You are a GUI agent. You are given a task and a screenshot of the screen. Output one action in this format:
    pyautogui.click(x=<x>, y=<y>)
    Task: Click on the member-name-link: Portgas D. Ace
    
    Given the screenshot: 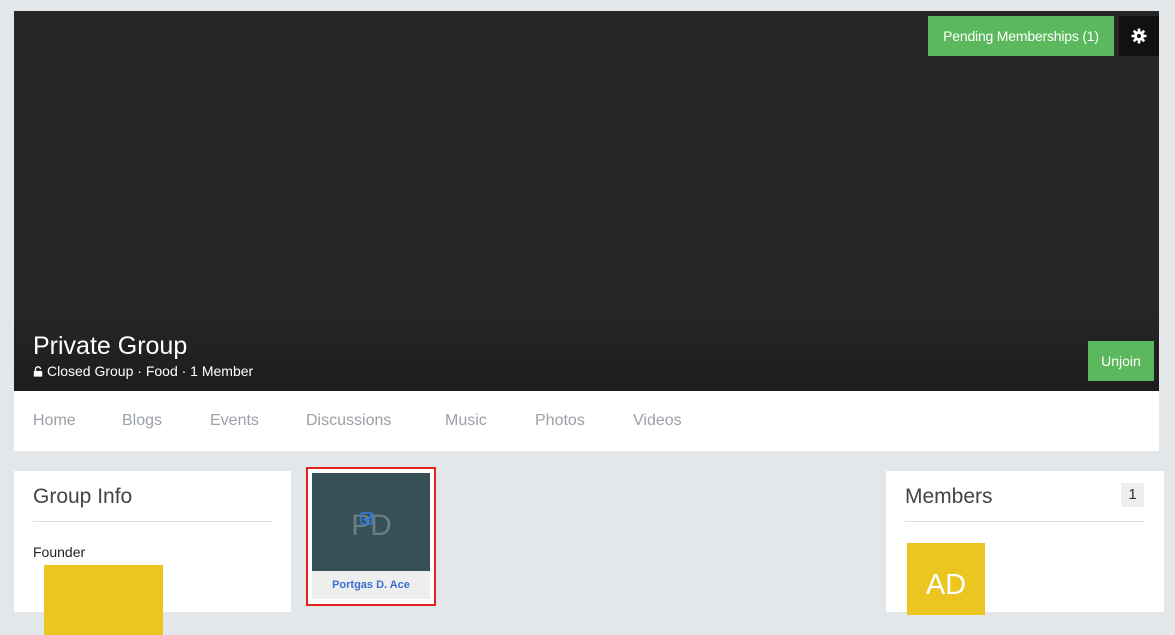 What is the action you would take?
    pyautogui.click(x=371, y=585)
    